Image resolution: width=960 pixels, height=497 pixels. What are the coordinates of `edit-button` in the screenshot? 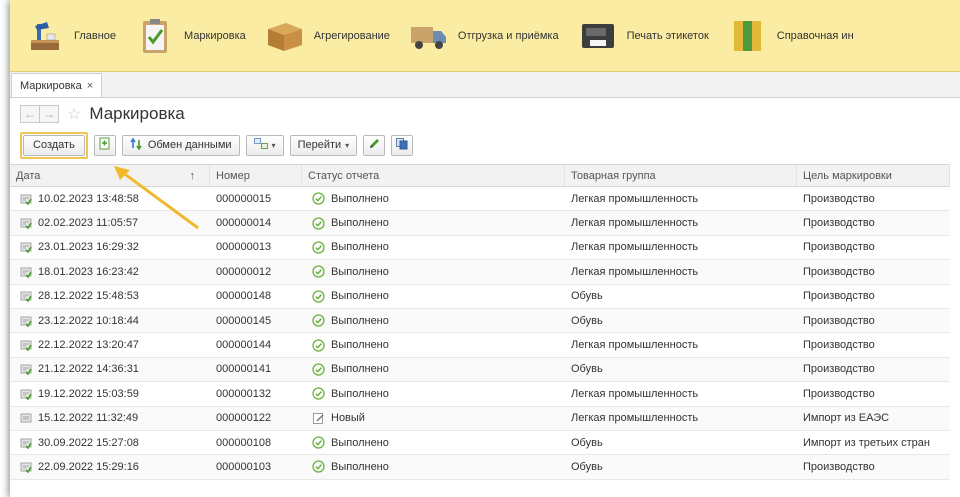 It's located at (374, 145).